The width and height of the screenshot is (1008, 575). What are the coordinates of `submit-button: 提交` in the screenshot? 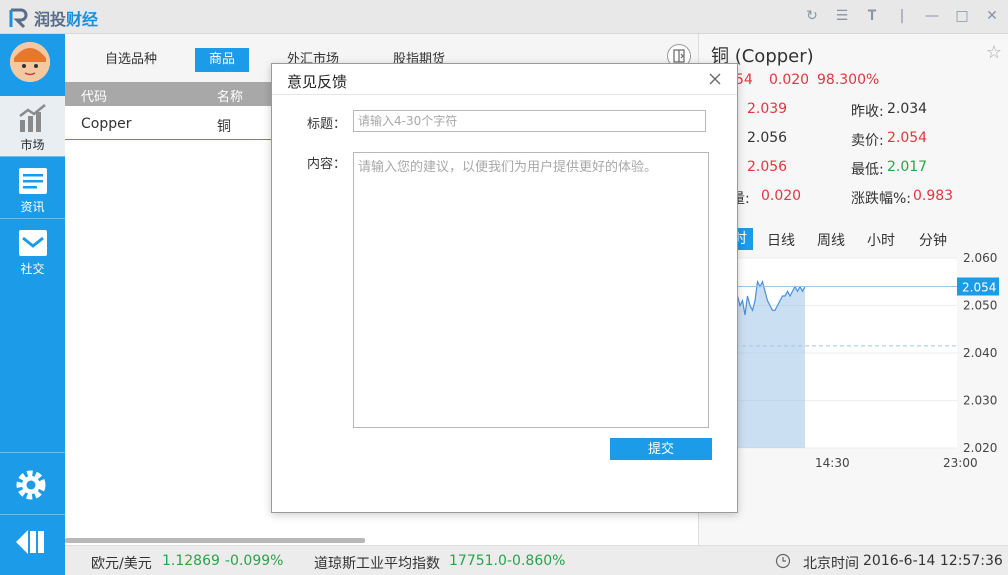 It's located at (661, 449).